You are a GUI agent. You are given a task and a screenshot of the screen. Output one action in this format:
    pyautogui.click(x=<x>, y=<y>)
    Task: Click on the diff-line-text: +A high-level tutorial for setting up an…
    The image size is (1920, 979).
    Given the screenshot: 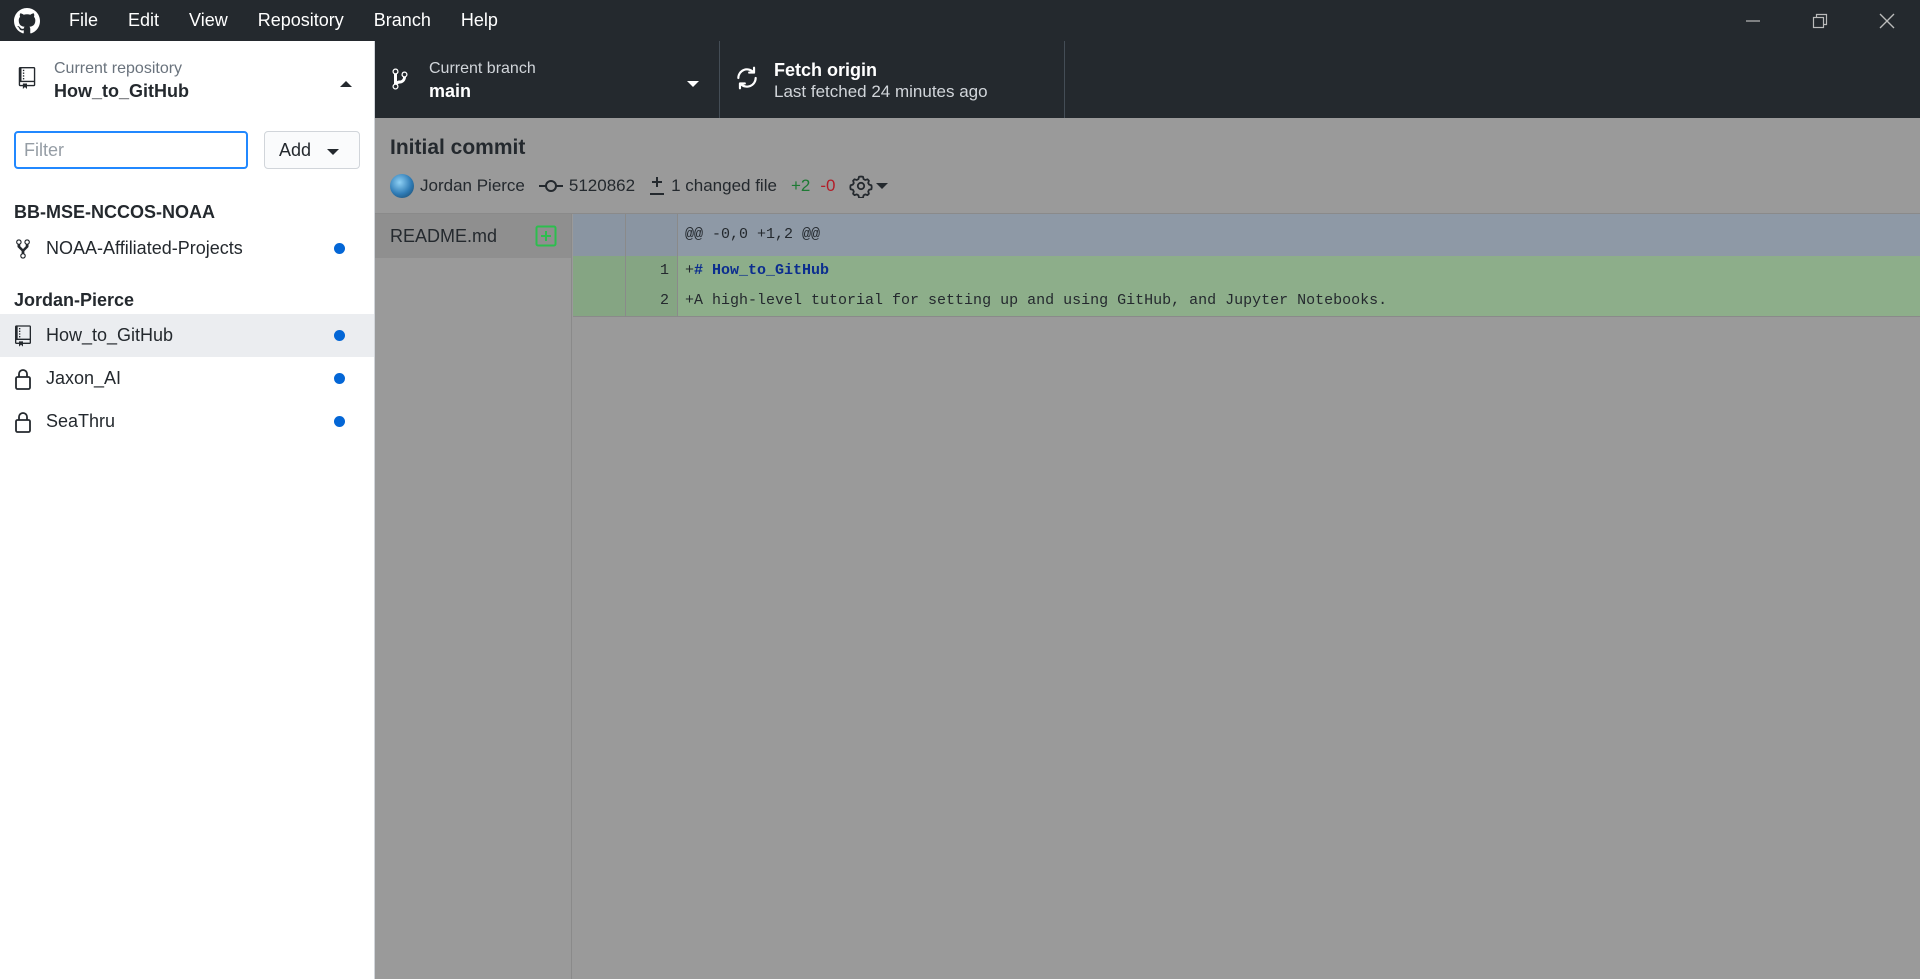 What is the action you would take?
    pyautogui.click(x=1299, y=301)
    